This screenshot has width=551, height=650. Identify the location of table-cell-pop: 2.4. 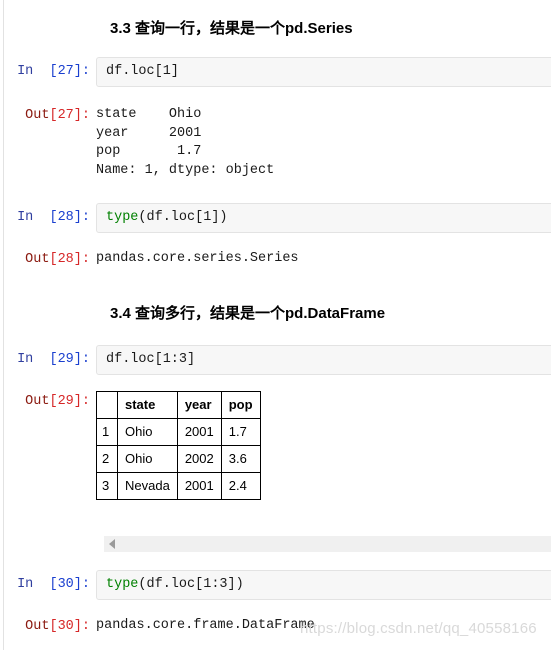
(240, 486).